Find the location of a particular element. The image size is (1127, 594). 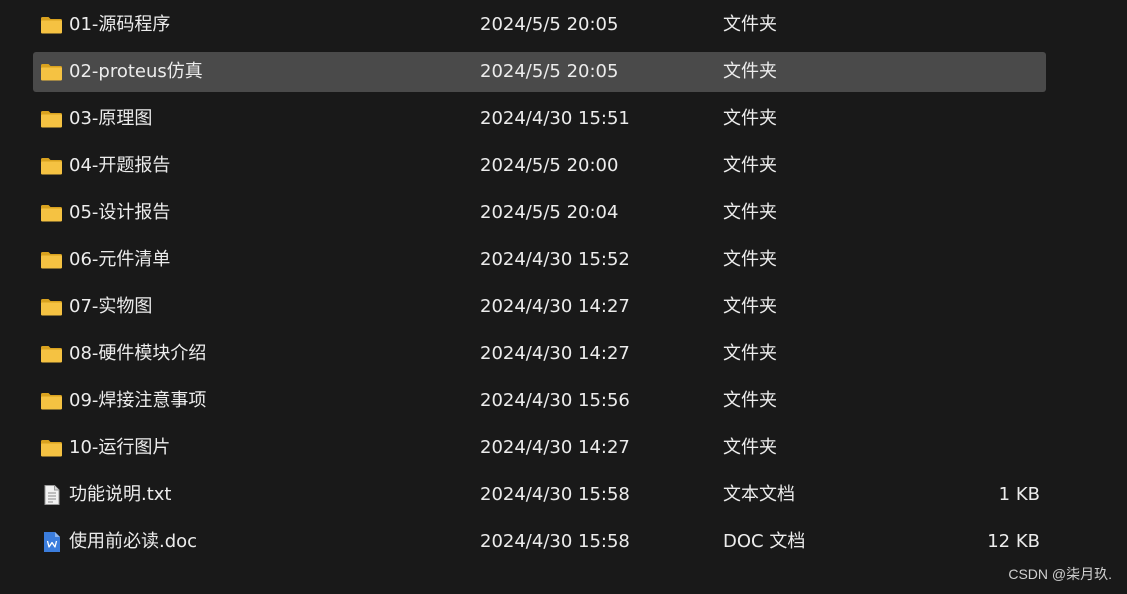

watermark: CSDN @柒月玖. is located at coordinates (1060, 574).